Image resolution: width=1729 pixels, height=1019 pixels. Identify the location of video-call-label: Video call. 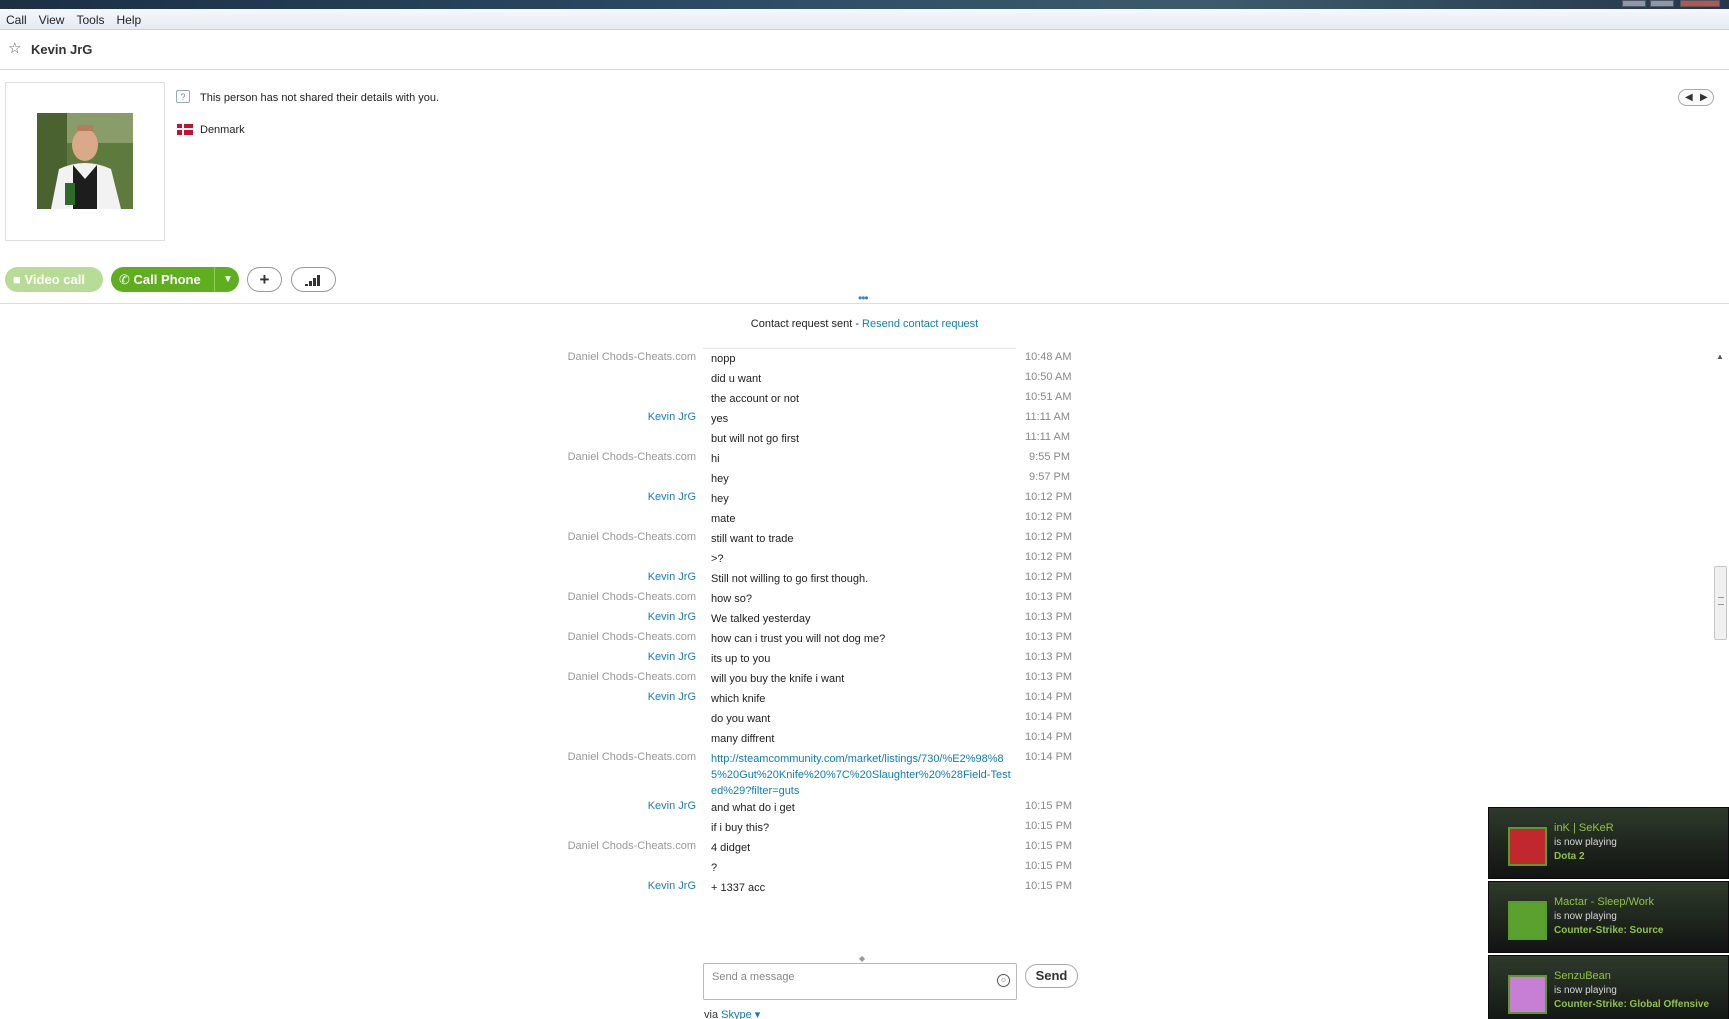
(54, 279).